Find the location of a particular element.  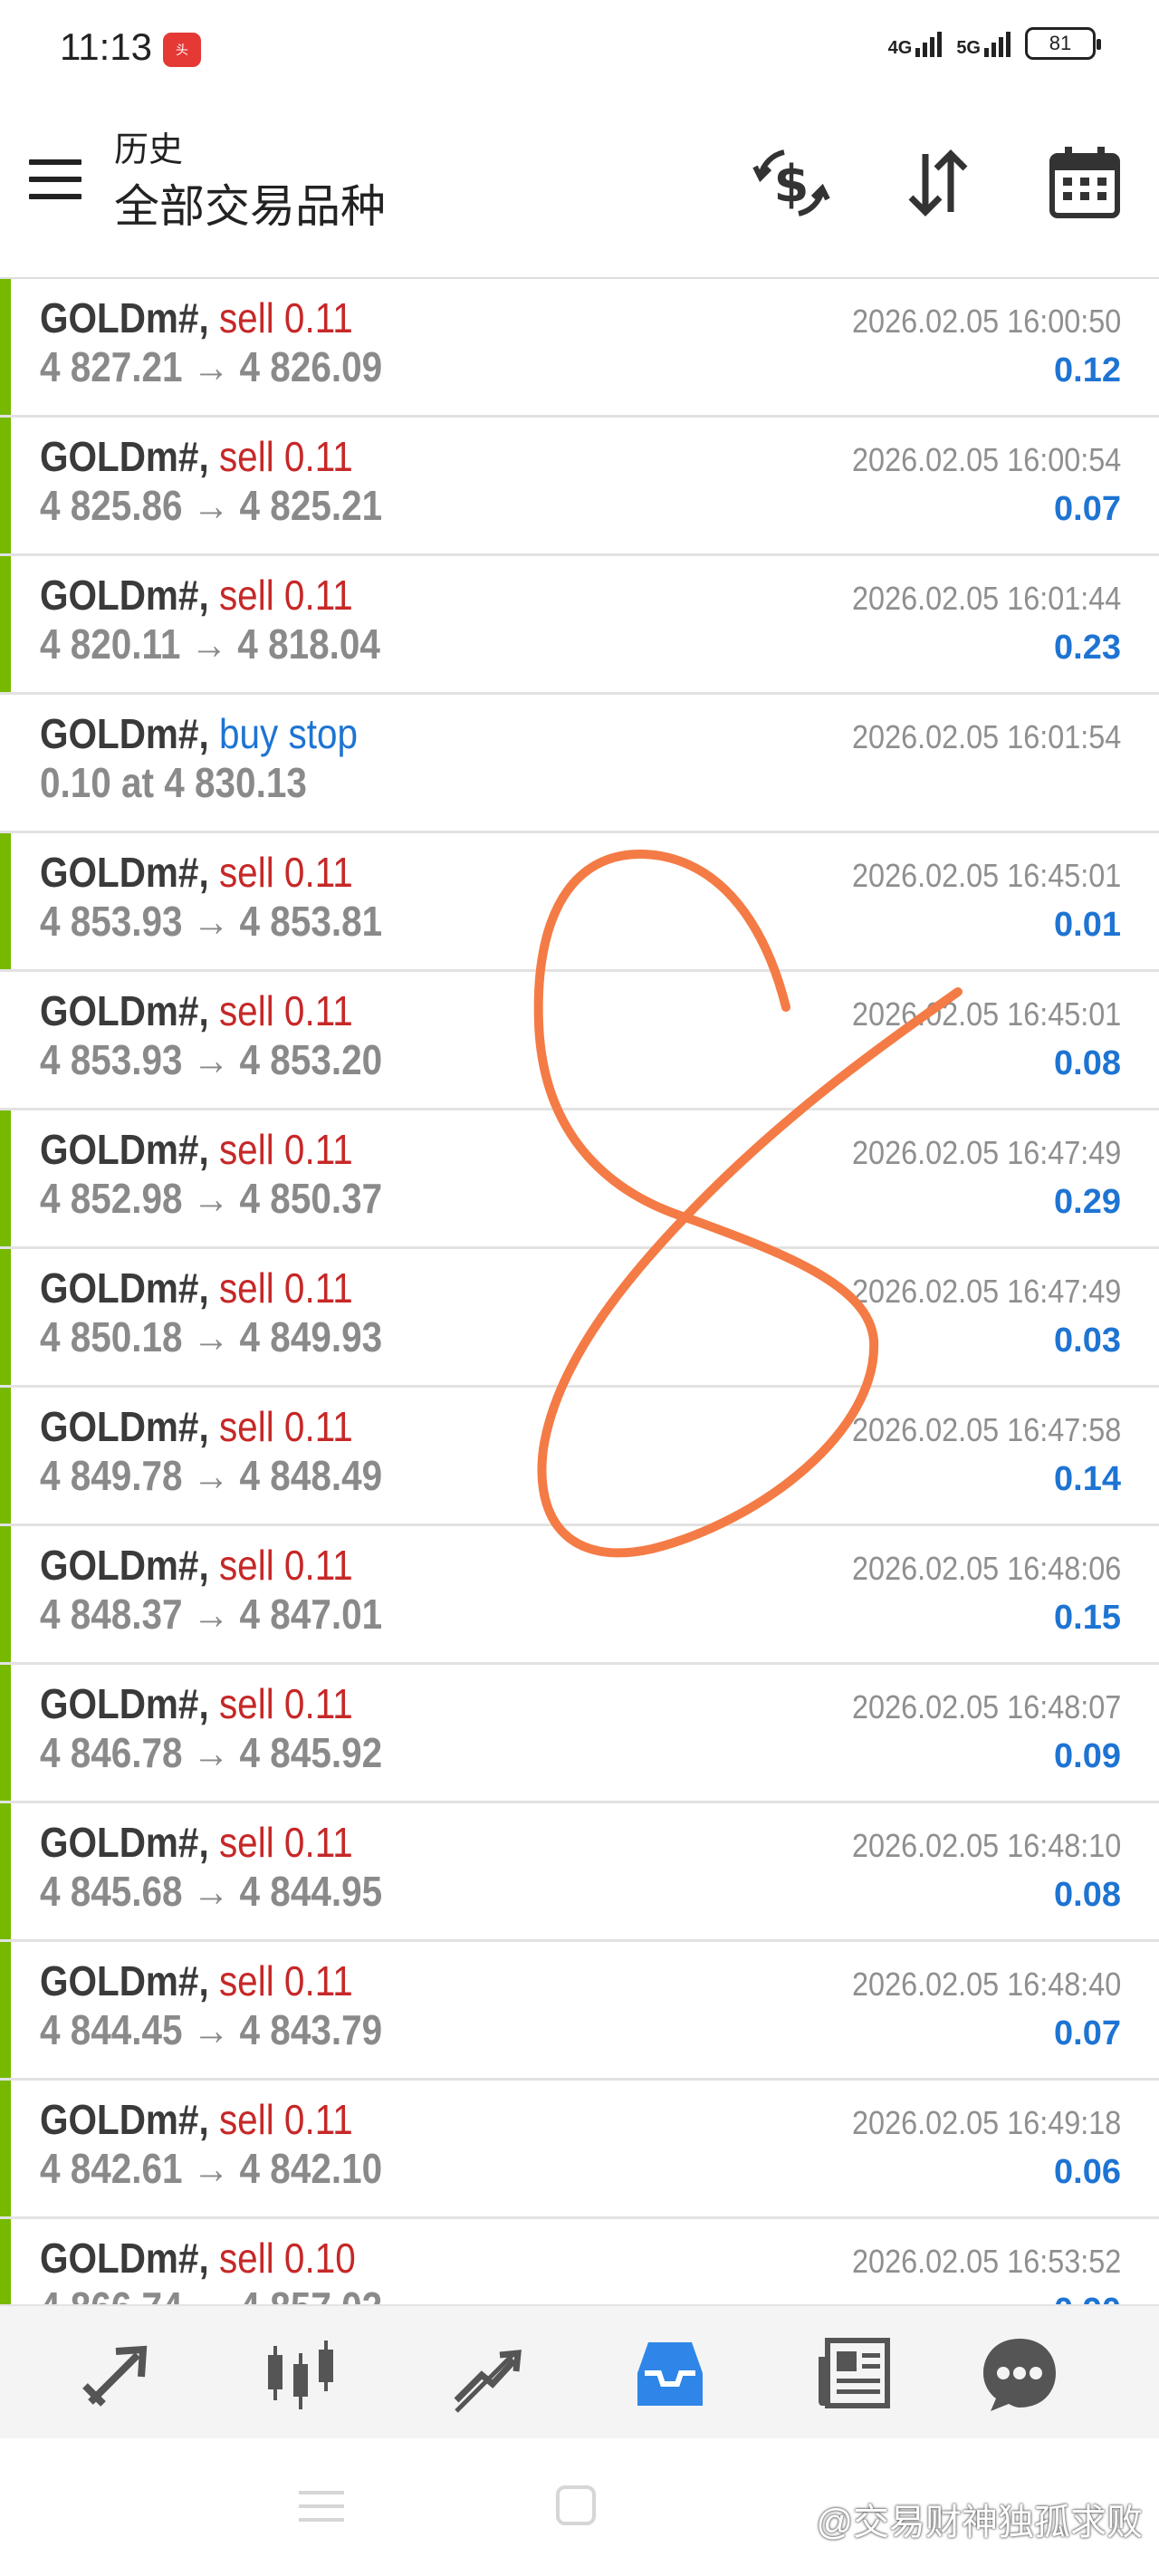

trade-profit: 0.03 is located at coordinates (1087, 1341).